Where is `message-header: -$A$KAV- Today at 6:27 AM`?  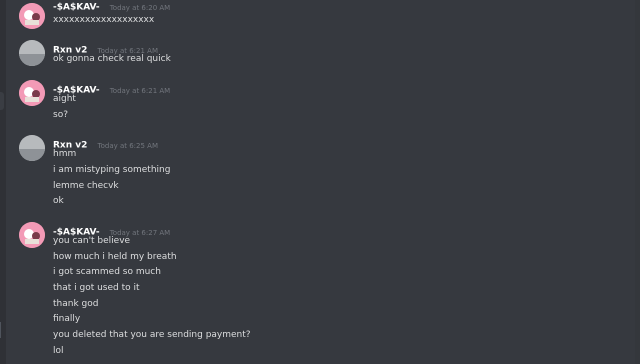 message-header: -$A$KAV- Today at 6:27 AM is located at coordinates (111, 230).